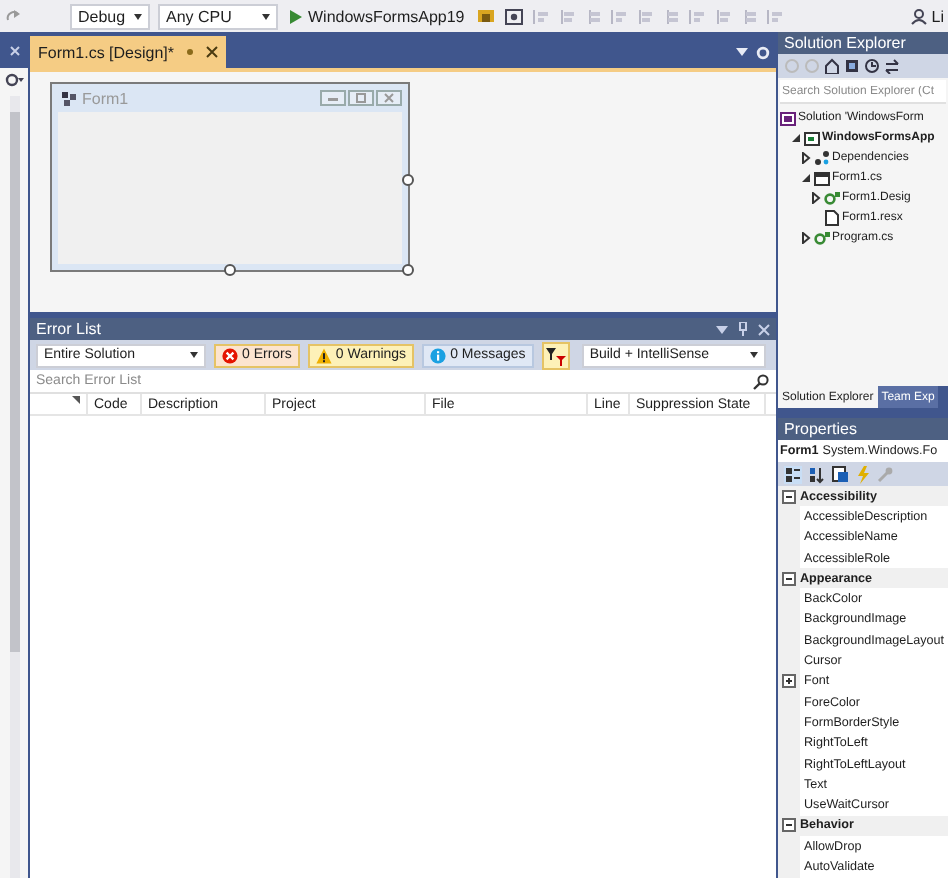  I want to click on dependencies-icon, so click(822, 158).